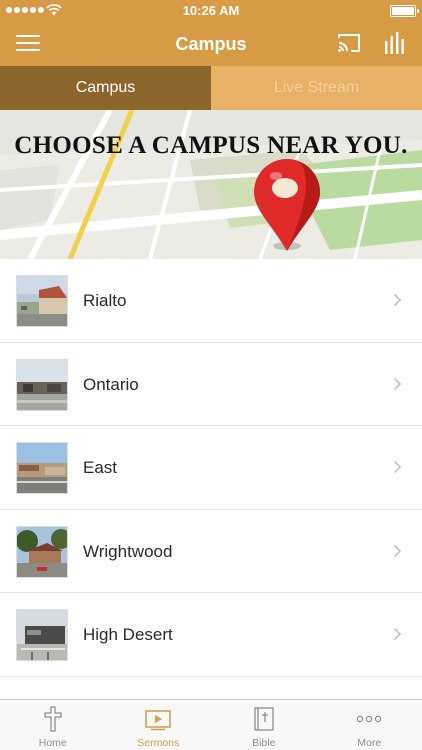 The height and width of the screenshot is (750, 422). What do you see at coordinates (211, 301) in the screenshot?
I see `list-item: Rialto` at bounding box center [211, 301].